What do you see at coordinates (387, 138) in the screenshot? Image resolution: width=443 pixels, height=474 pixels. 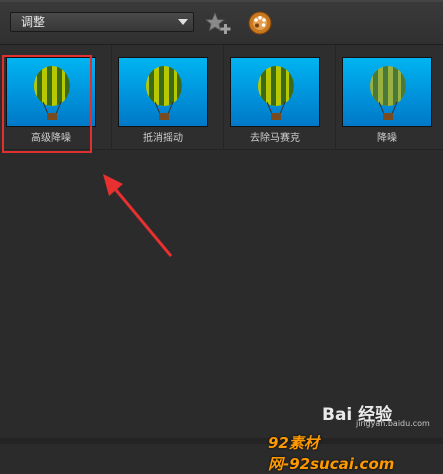 I see `preset-label: 降噪` at bounding box center [387, 138].